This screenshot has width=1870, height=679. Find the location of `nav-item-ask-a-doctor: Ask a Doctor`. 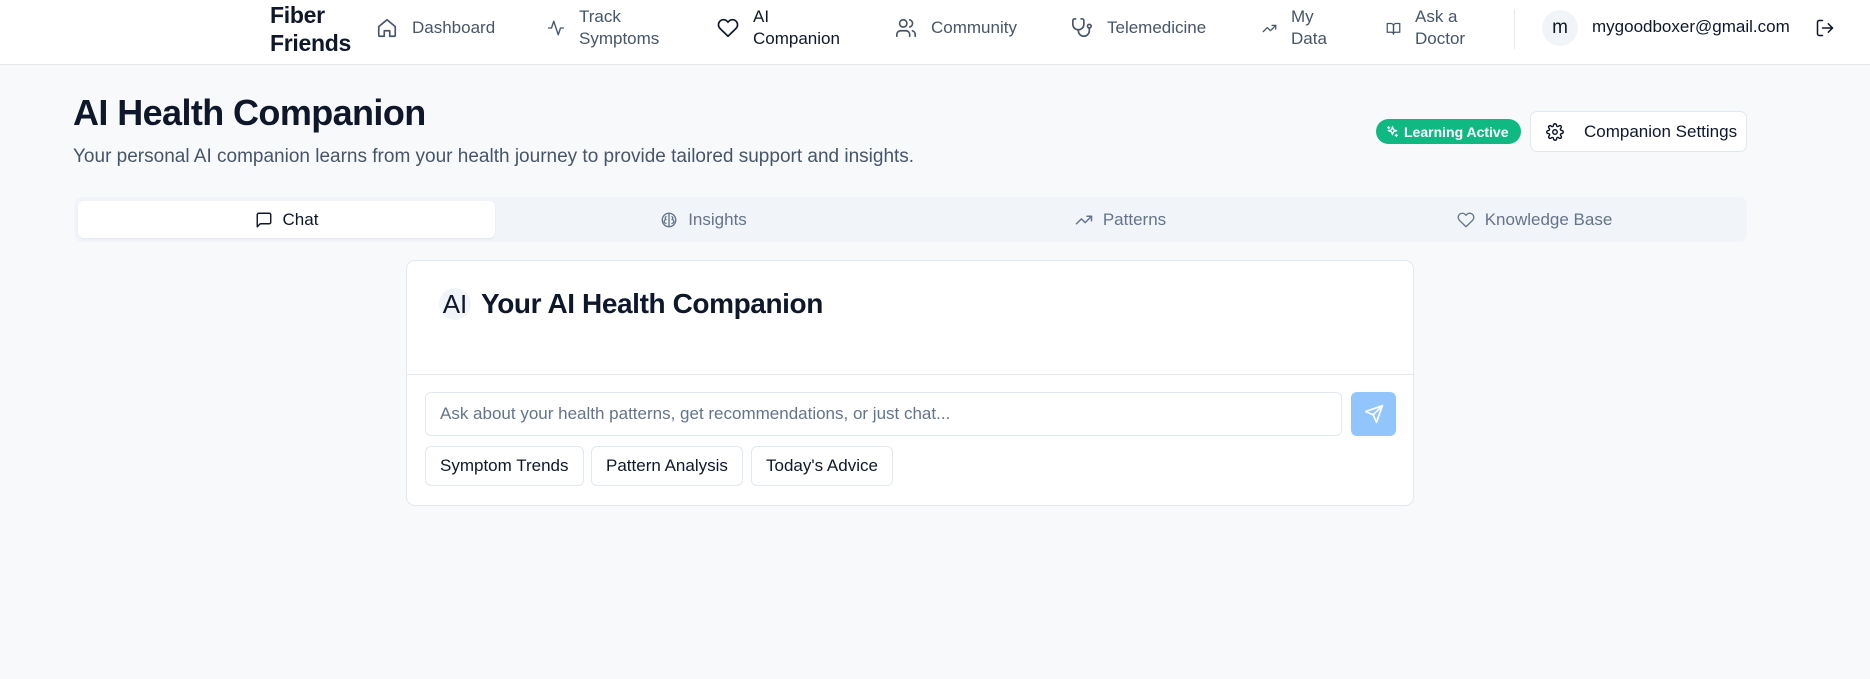

nav-item-ask-a-doctor: Ask a Doctor is located at coordinates (1430, 28).